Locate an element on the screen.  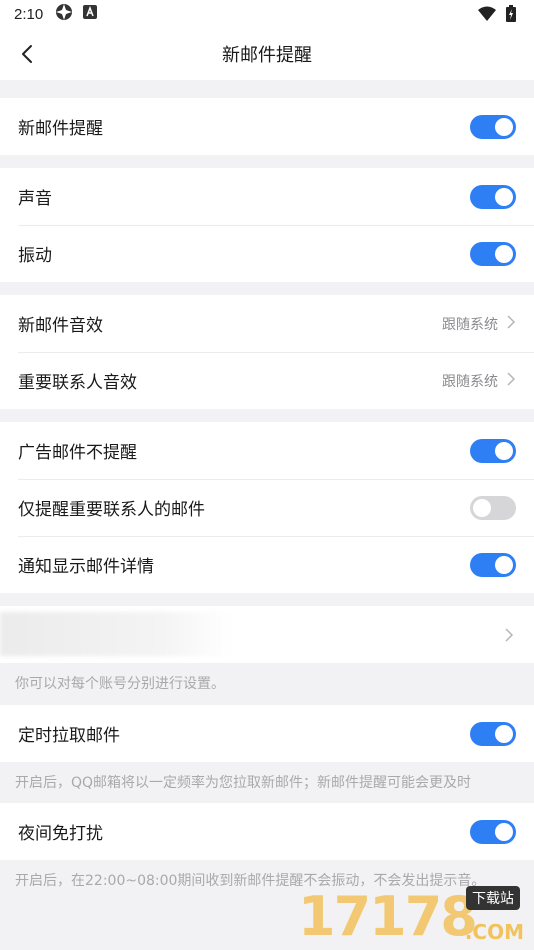
settings-notification-icon is located at coordinates (64, 14).